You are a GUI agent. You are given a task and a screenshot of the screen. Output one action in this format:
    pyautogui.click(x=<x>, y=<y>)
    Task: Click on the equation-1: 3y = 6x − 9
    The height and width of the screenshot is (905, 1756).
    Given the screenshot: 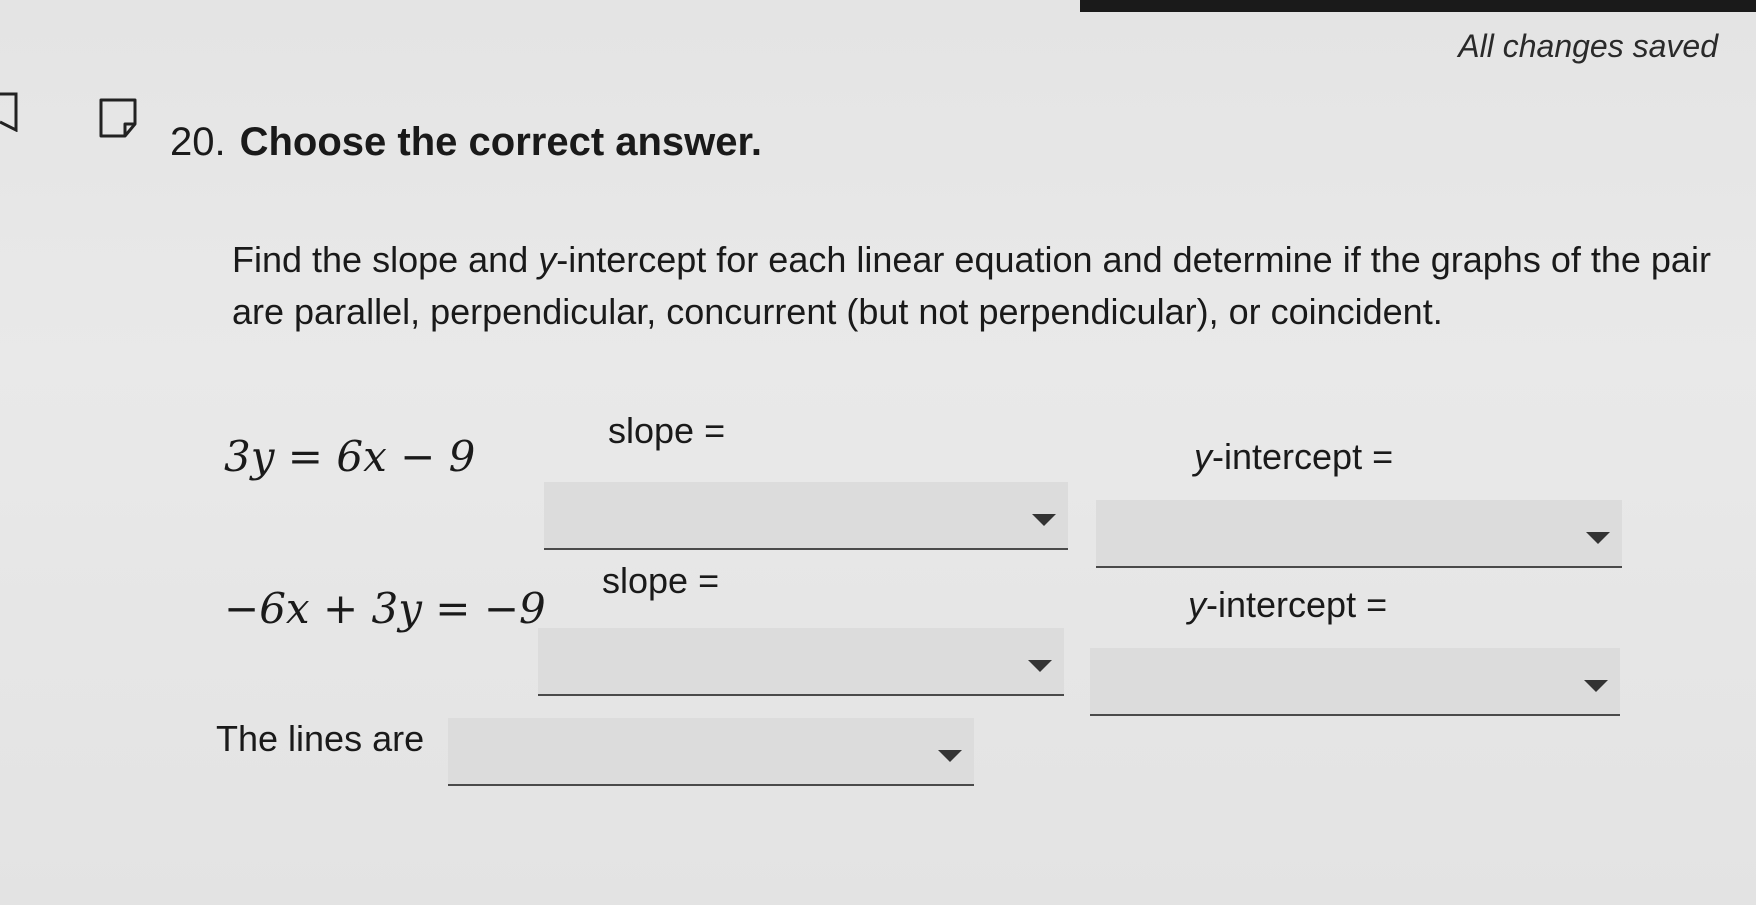 What is the action you would take?
    pyautogui.click(x=350, y=456)
    